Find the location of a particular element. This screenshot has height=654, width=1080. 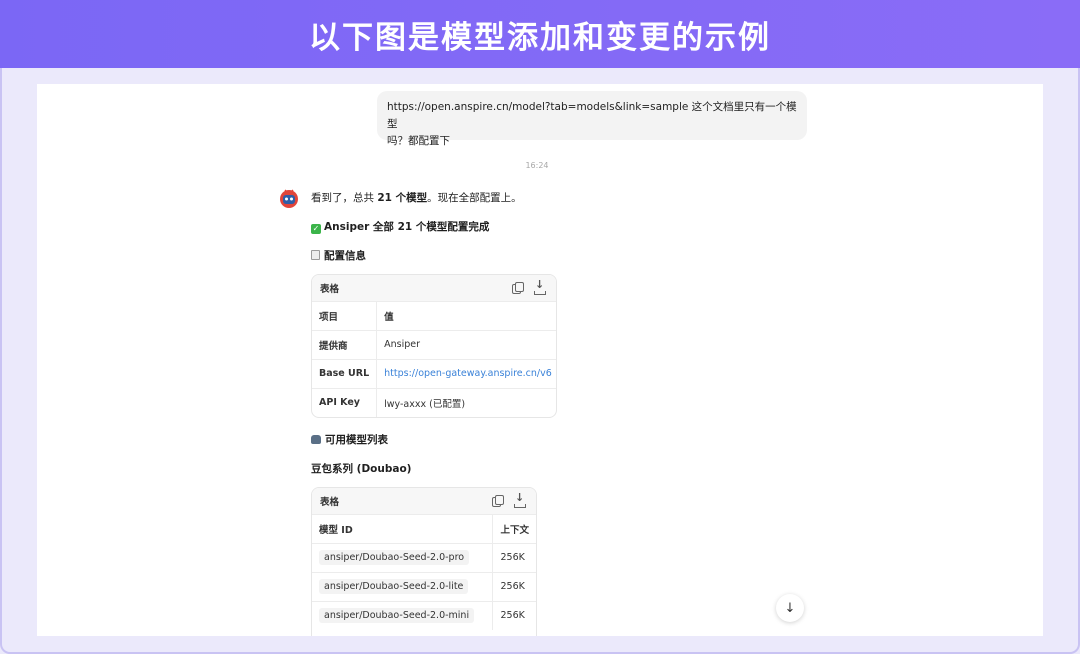

table-cell: ansiper/Doubao-Seed-2.0-lite is located at coordinates (403, 587).